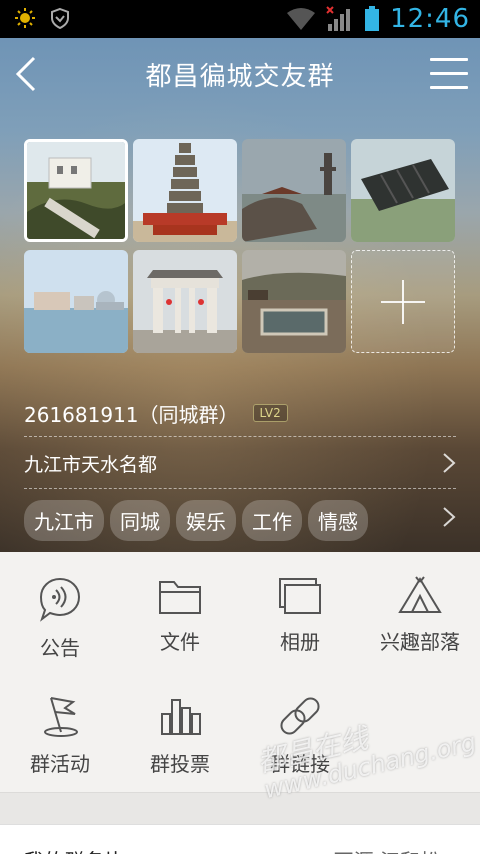 The image size is (480, 854). I want to click on function-announcement: 公告, so click(60, 618).